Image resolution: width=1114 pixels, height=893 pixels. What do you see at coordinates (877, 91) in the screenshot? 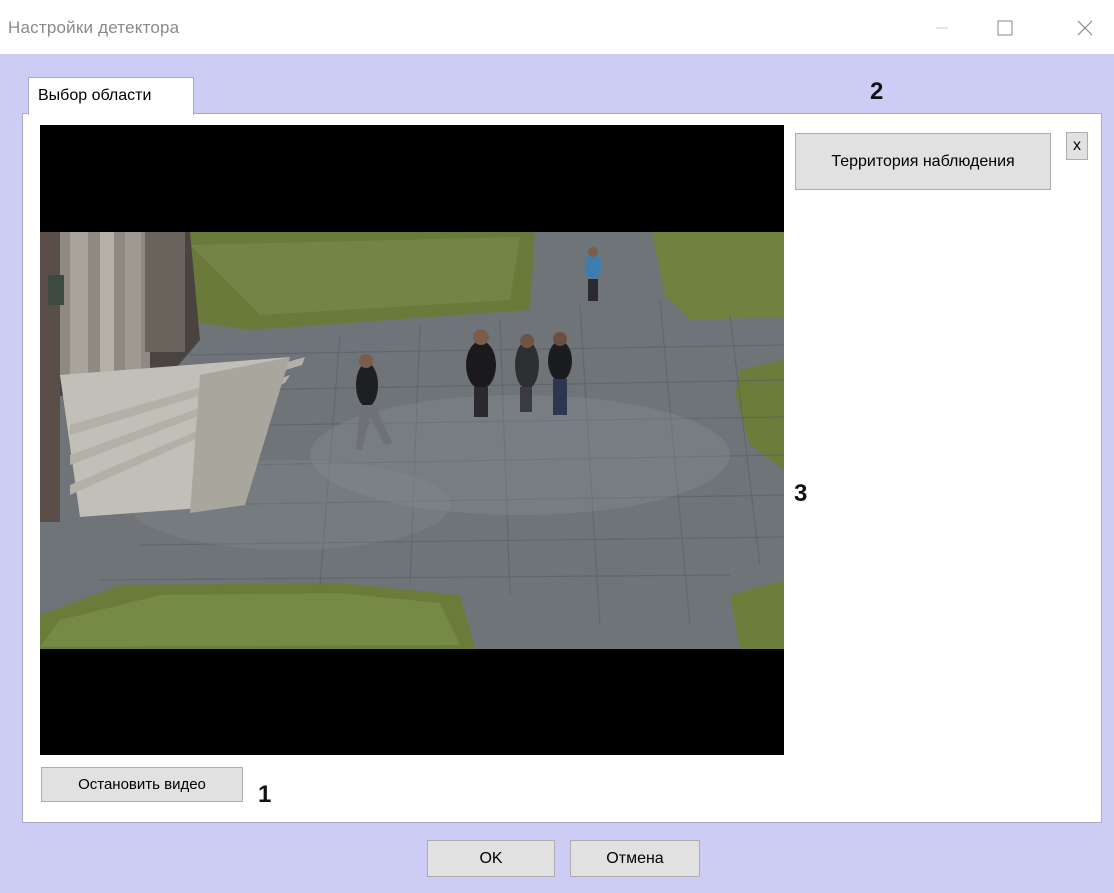
I see `annotation-marker-2: 2` at bounding box center [877, 91].